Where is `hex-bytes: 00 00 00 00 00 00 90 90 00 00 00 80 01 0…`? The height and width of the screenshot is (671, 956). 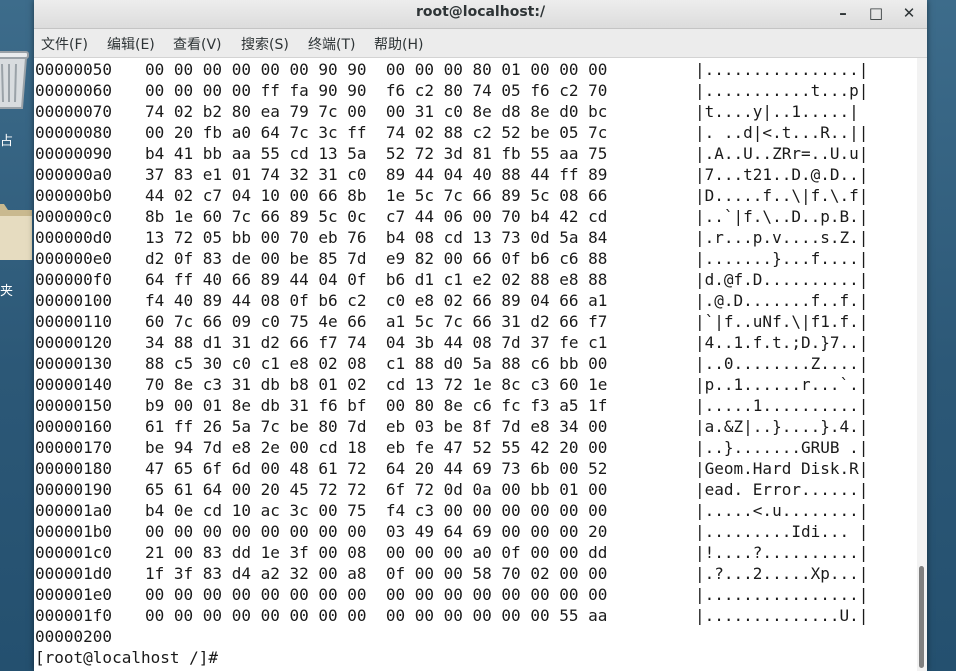 hex-bytes: 00 00 00 00 00 00 90 90 00 00 00 80 01 0… is located at coordinates (376, 69).